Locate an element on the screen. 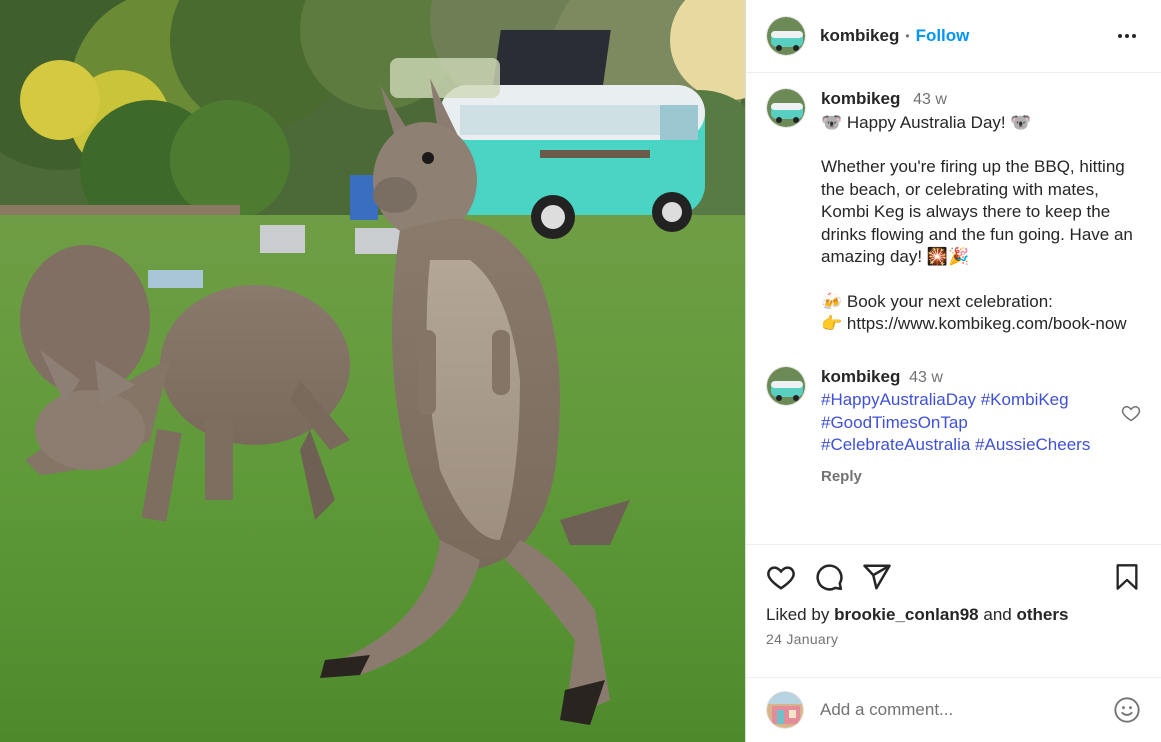 This screenshot has width=1161, height=742. likes-summary: Liked by brookie_conlan98 and others is located at coordinates (953, 615).